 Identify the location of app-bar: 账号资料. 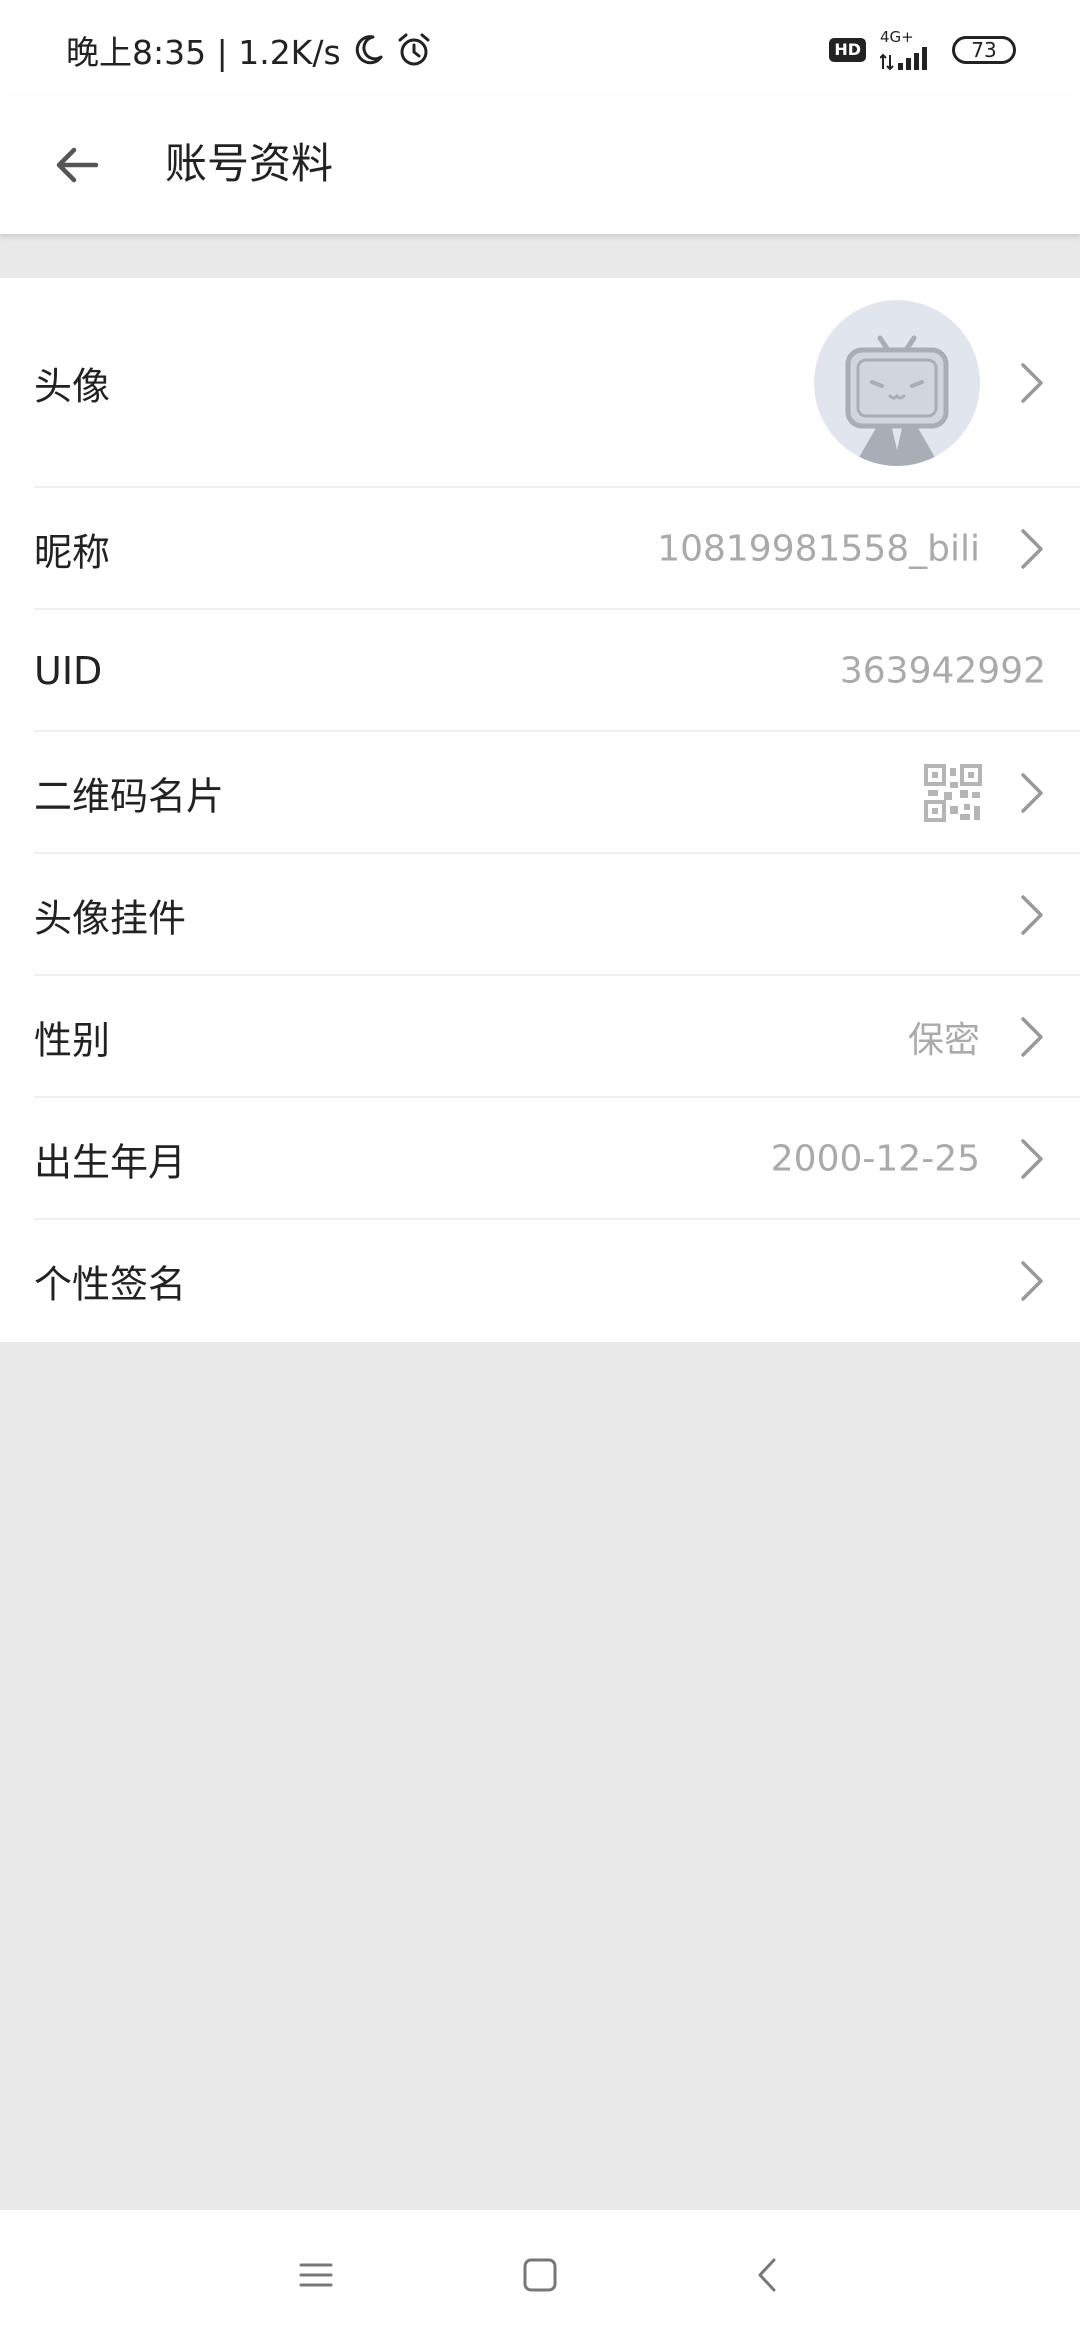
(540, 165).